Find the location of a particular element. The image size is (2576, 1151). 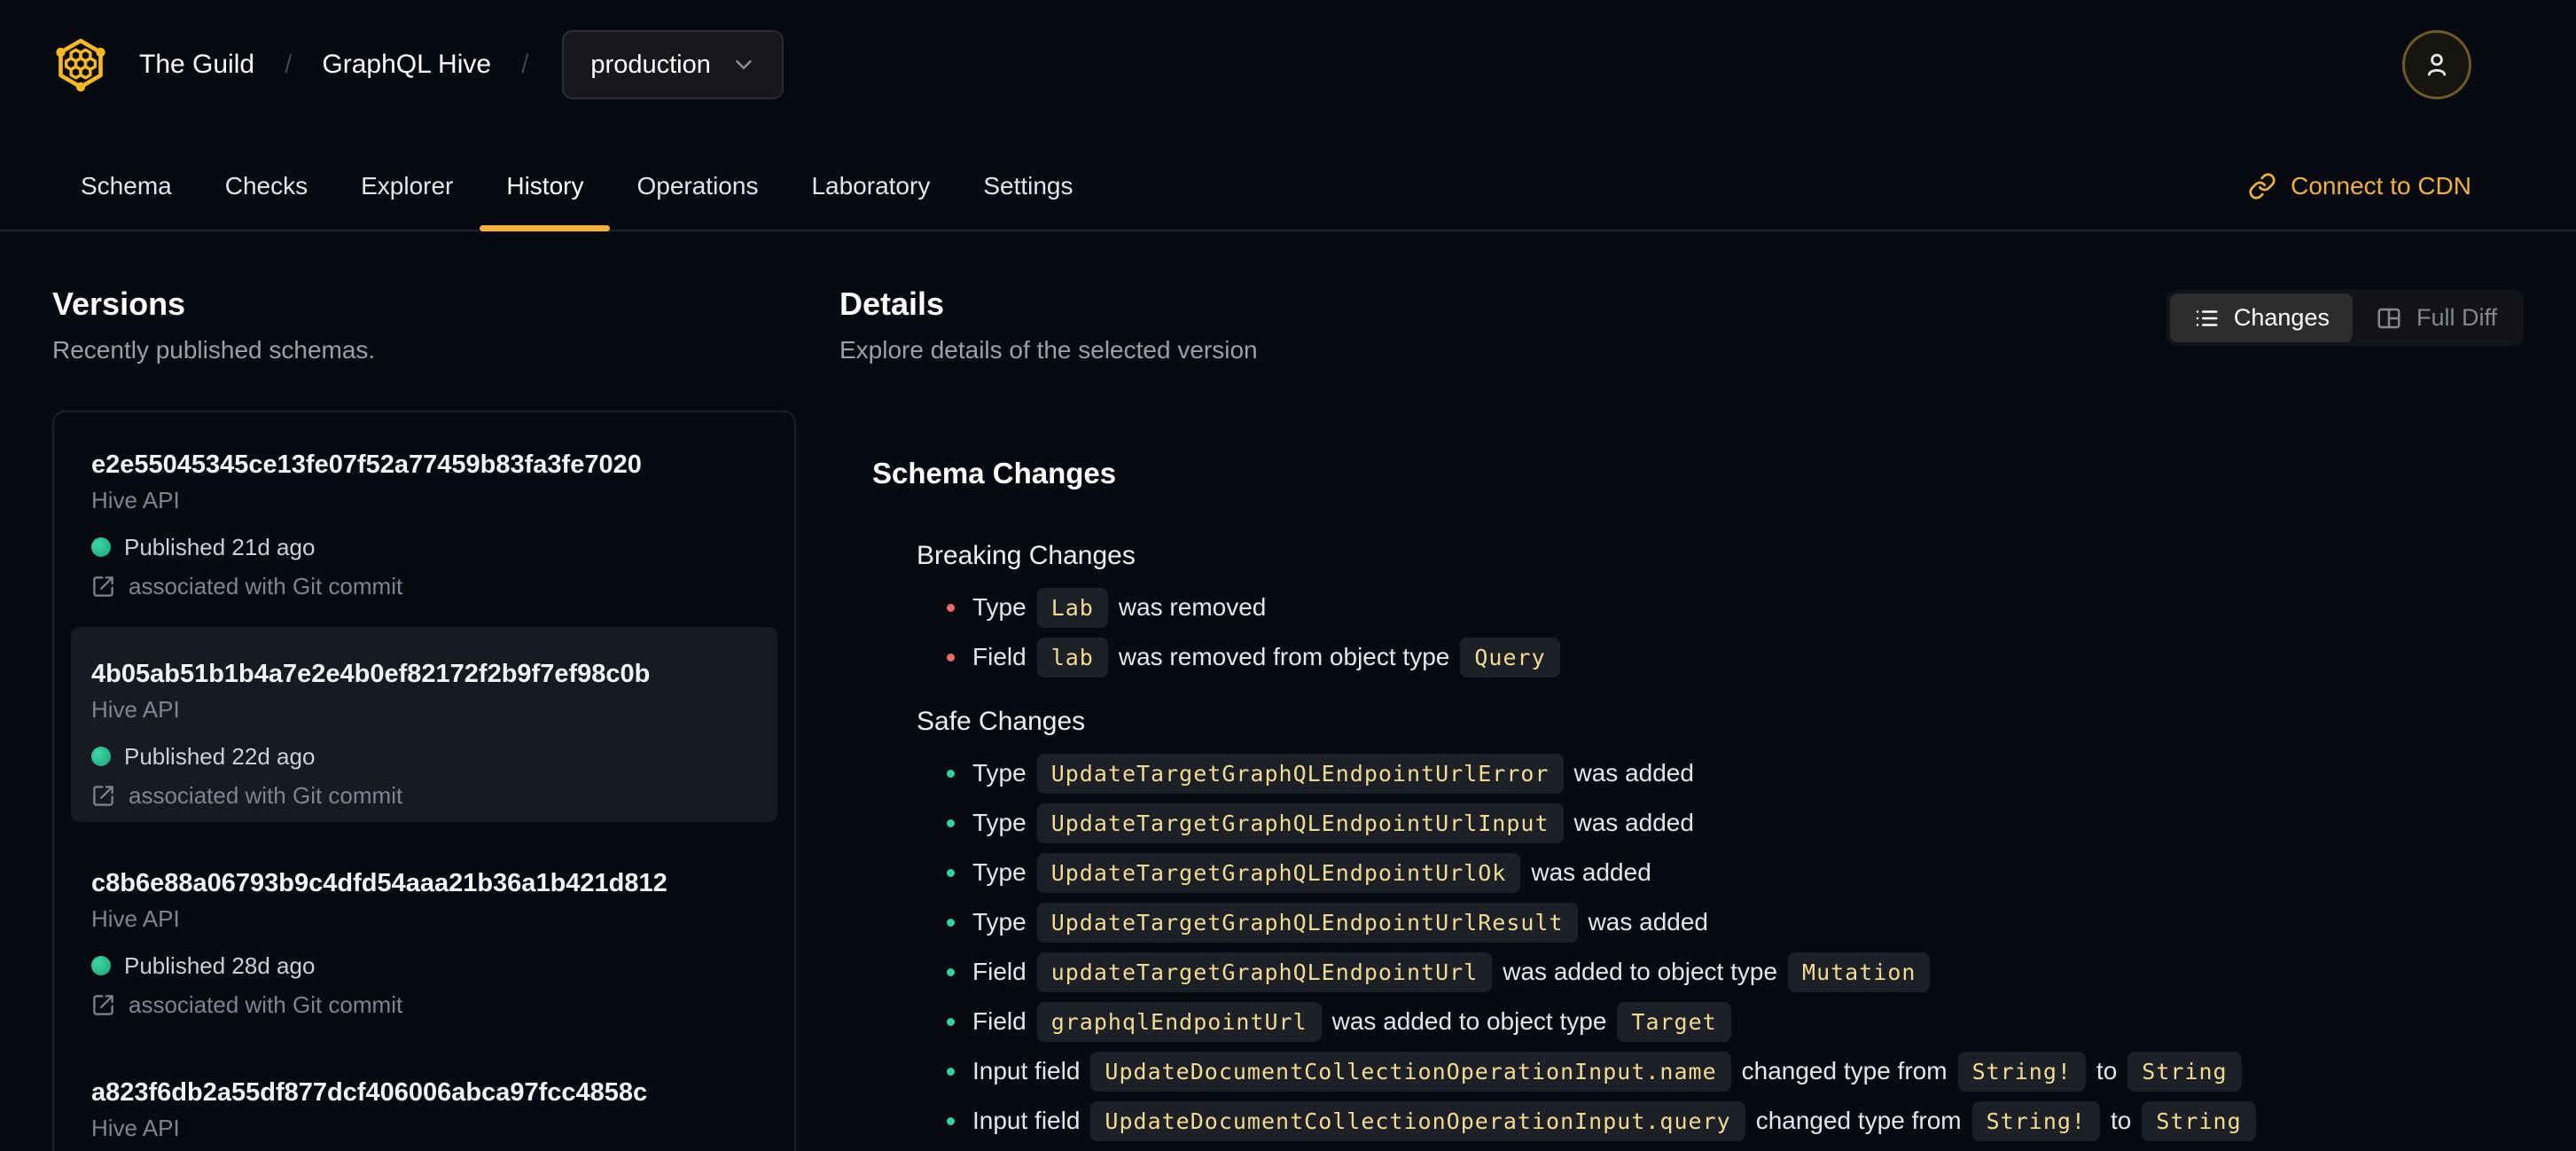

target-selector-value: production is located at coordinates (650, 64).